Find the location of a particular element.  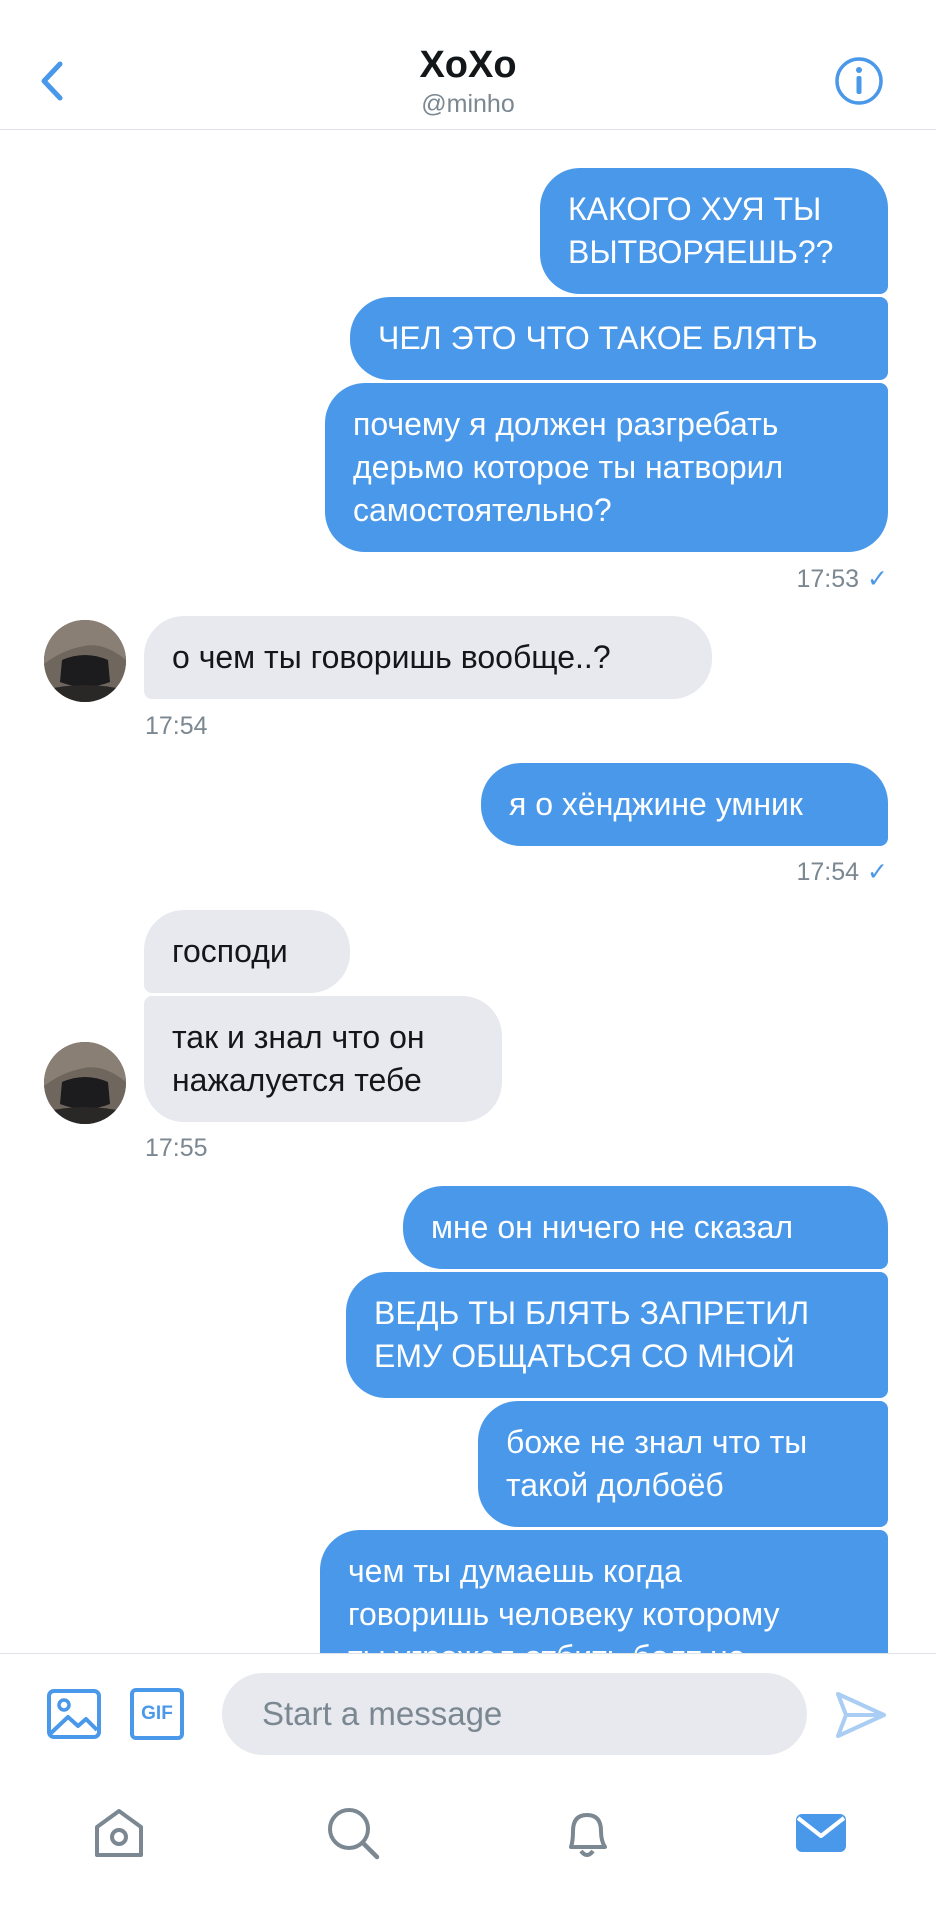

tab-notifications is located at coordinates (587, 1833).